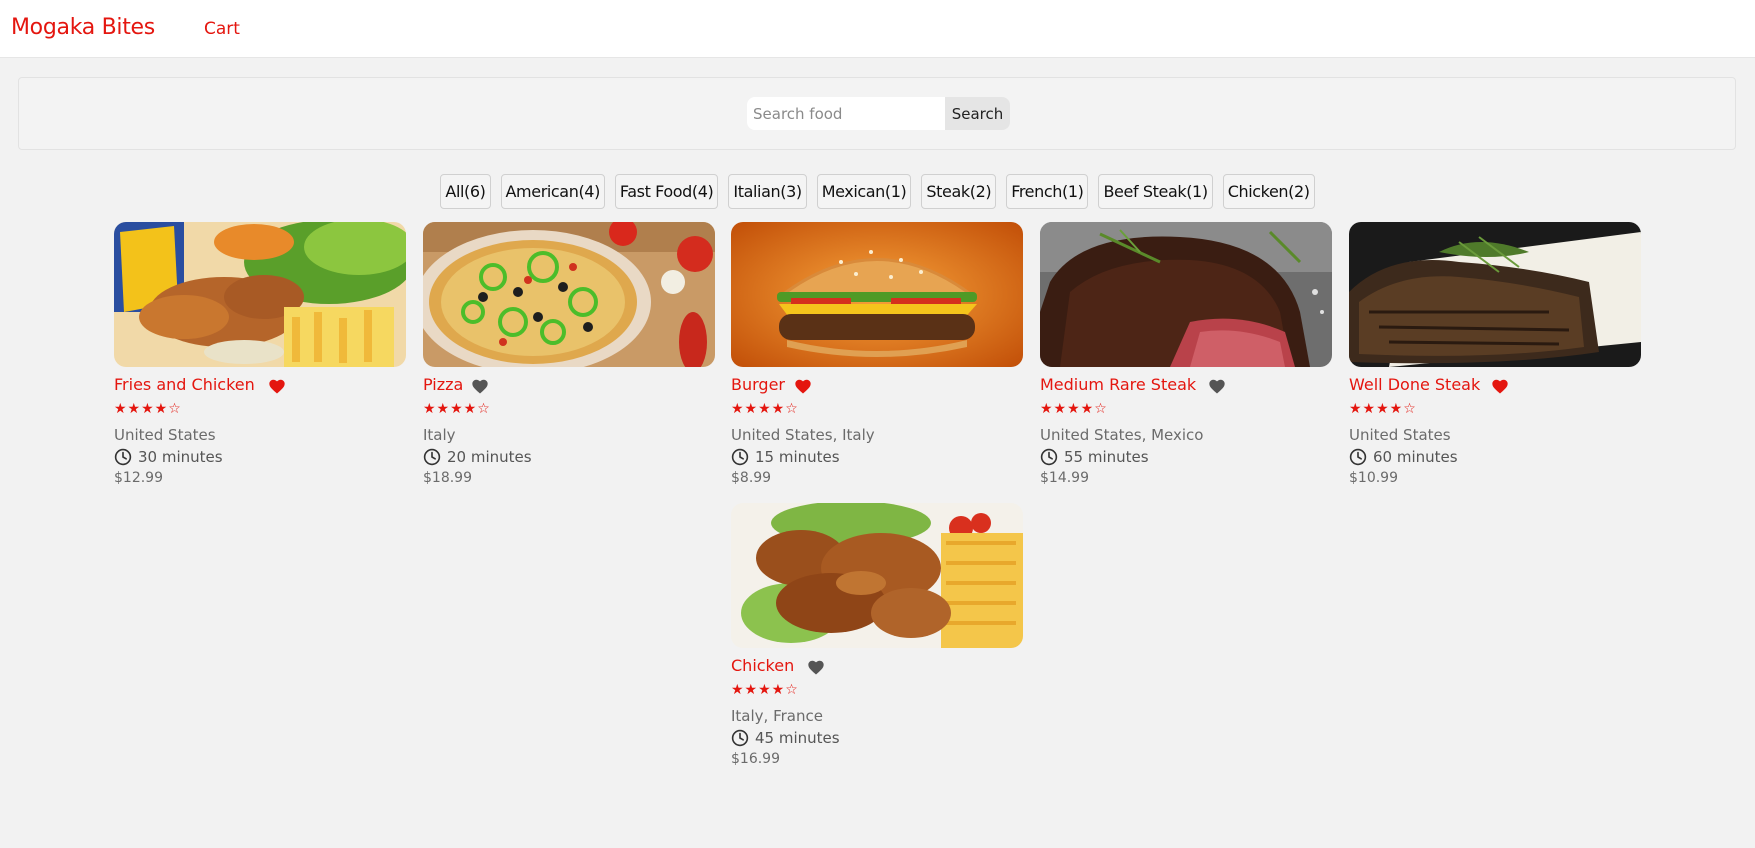 Image resolution: width=1755 pixels, height=848 pixels. What do you see at coordinates (751, 478) in the screenshot?
I see `price: $8.99` at bounding box center [751, 478].